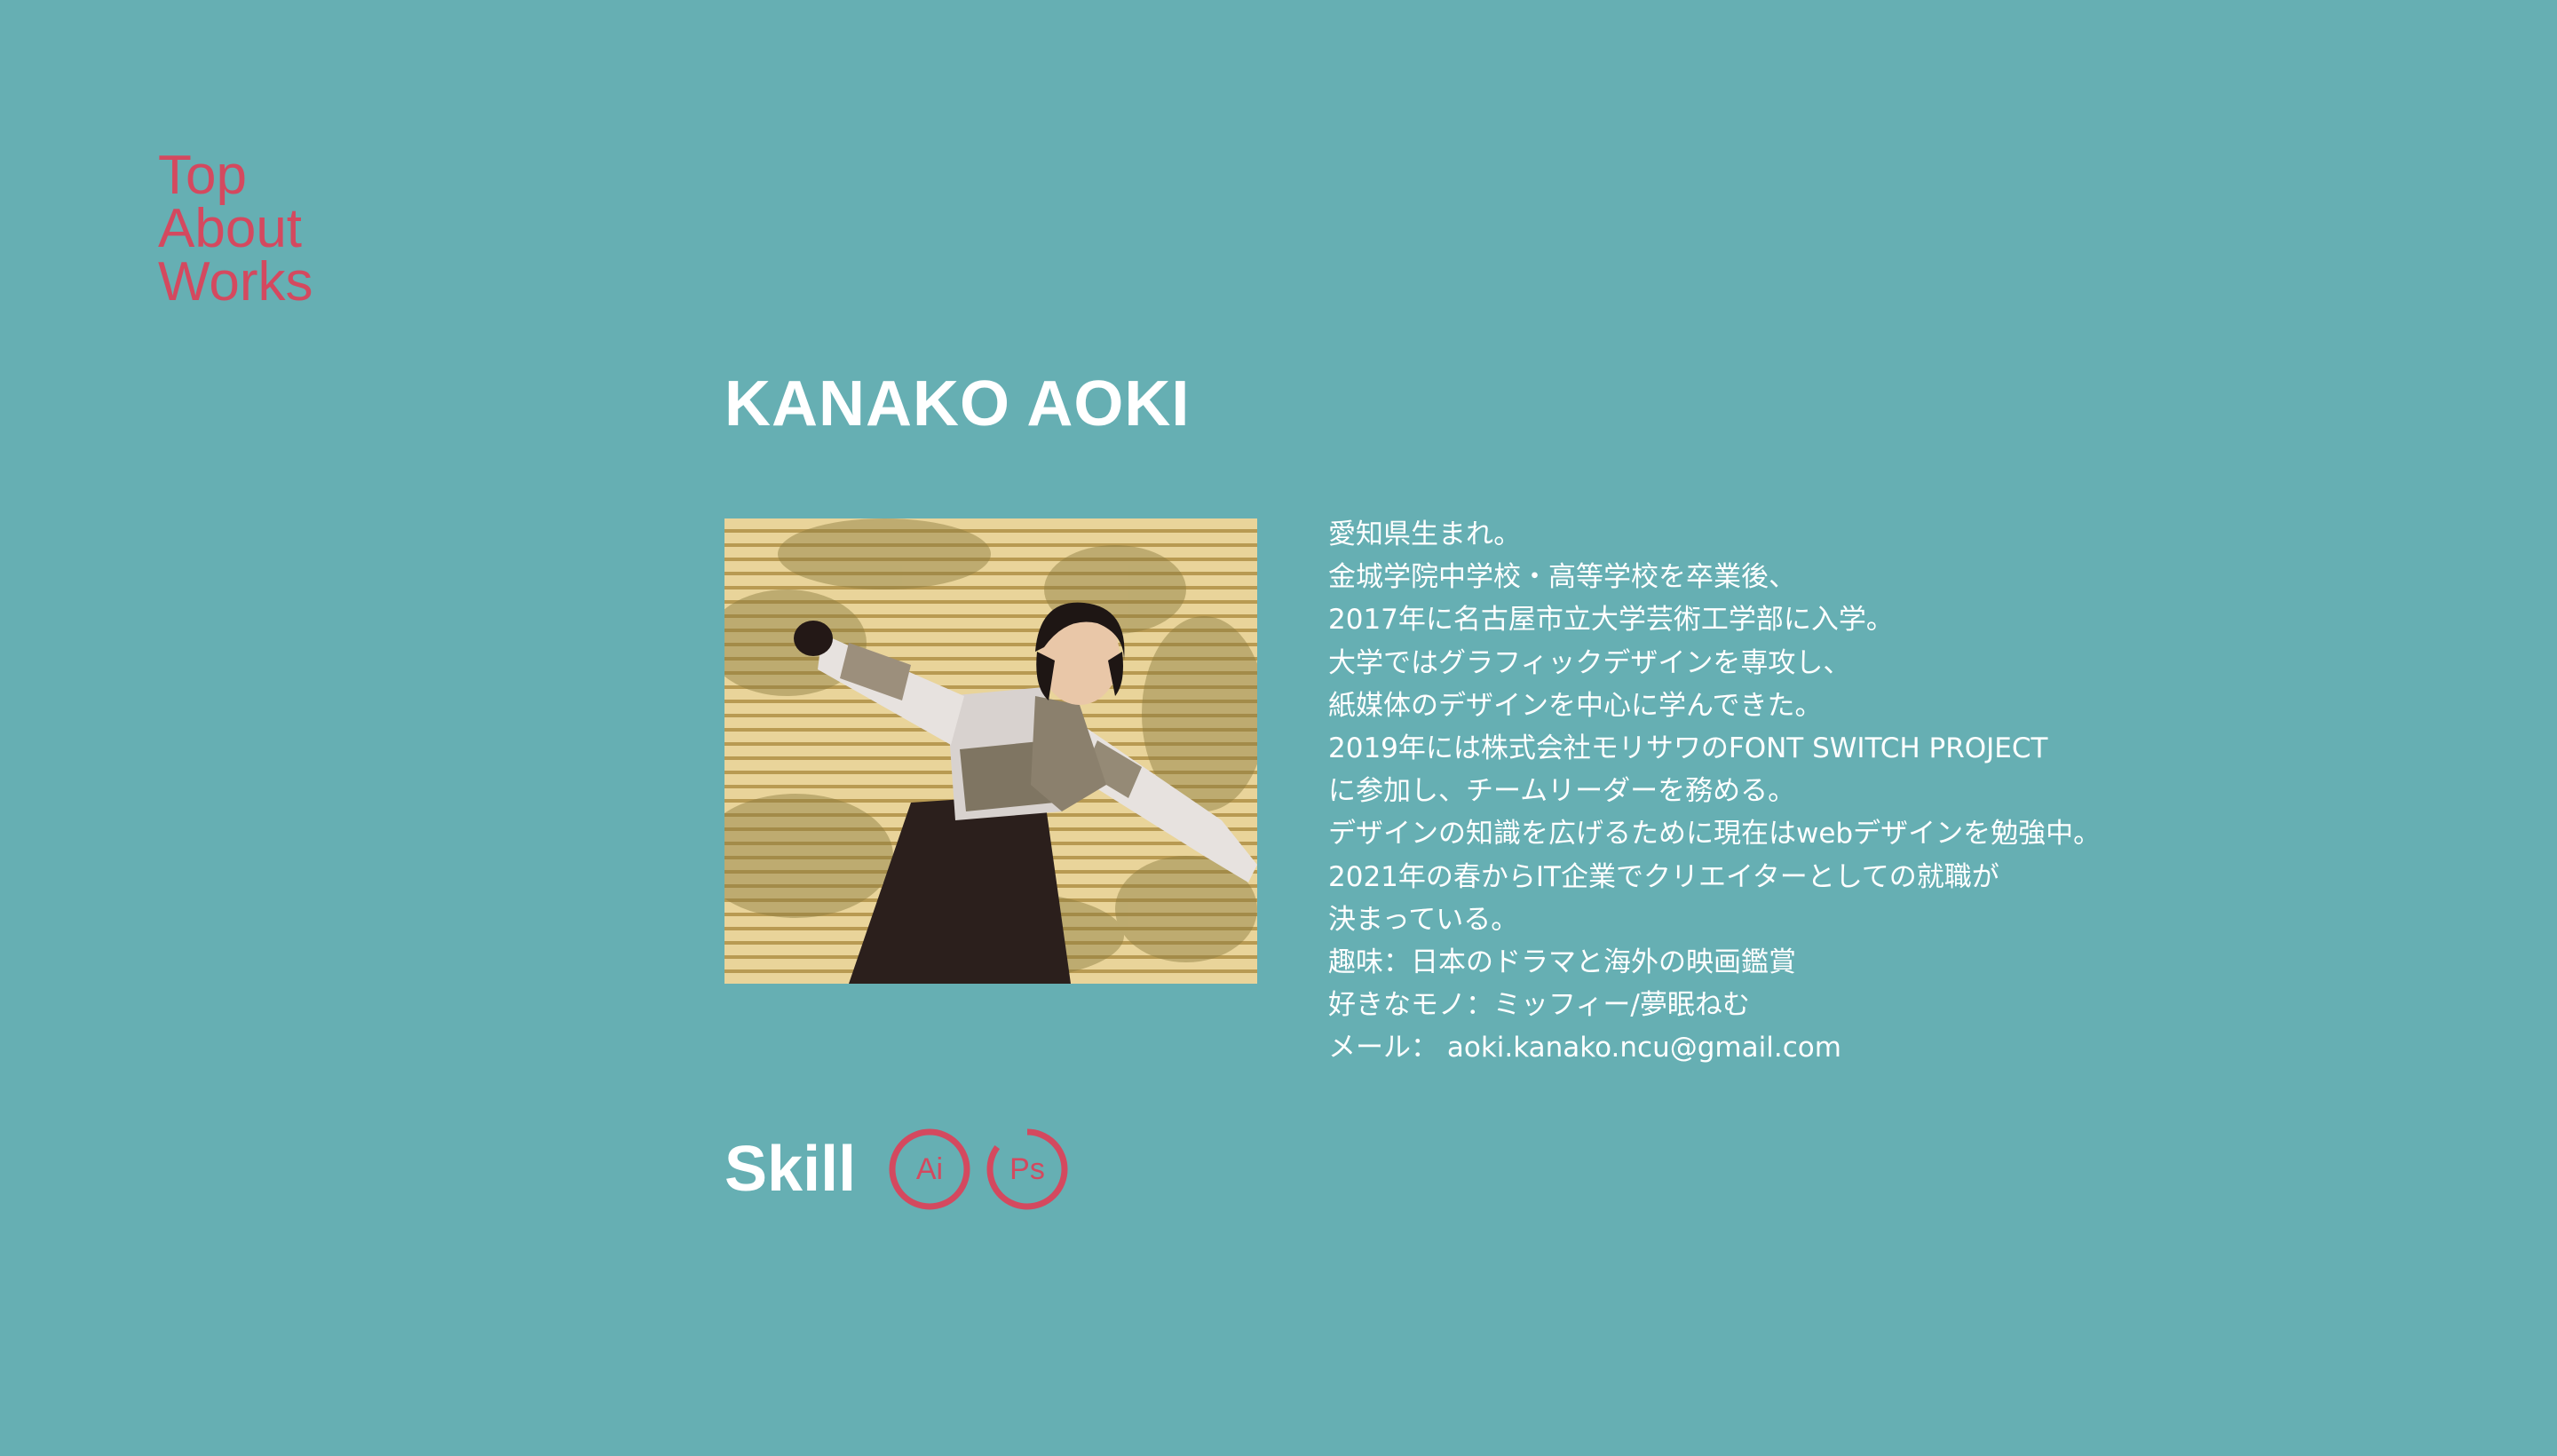 Image resolution: width=2557 pixels, height=1456 pixels. I want to click on photoshop-label: Ps, so click(1027, 1169).